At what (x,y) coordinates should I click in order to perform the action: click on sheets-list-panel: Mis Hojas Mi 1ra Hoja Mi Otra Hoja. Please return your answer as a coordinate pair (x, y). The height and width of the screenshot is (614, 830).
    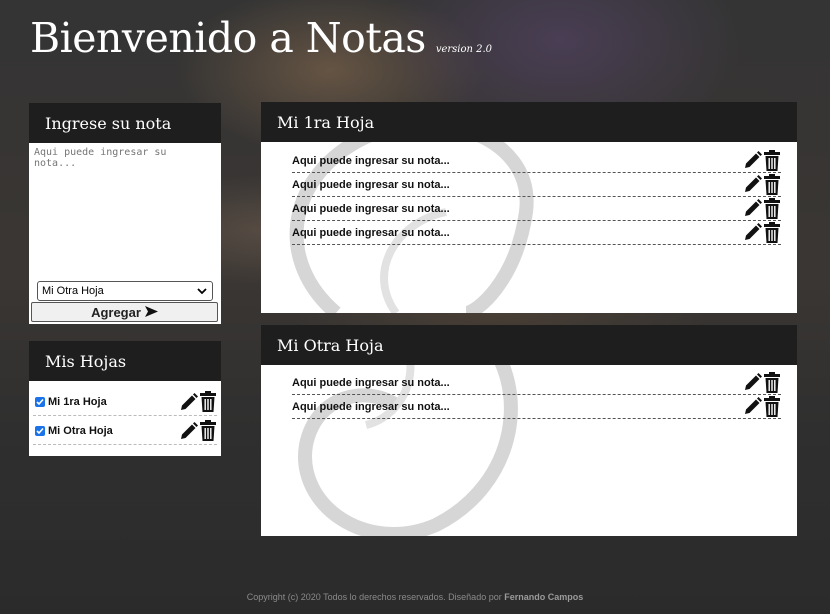
    Looking at the image, I should click on (125, 398).